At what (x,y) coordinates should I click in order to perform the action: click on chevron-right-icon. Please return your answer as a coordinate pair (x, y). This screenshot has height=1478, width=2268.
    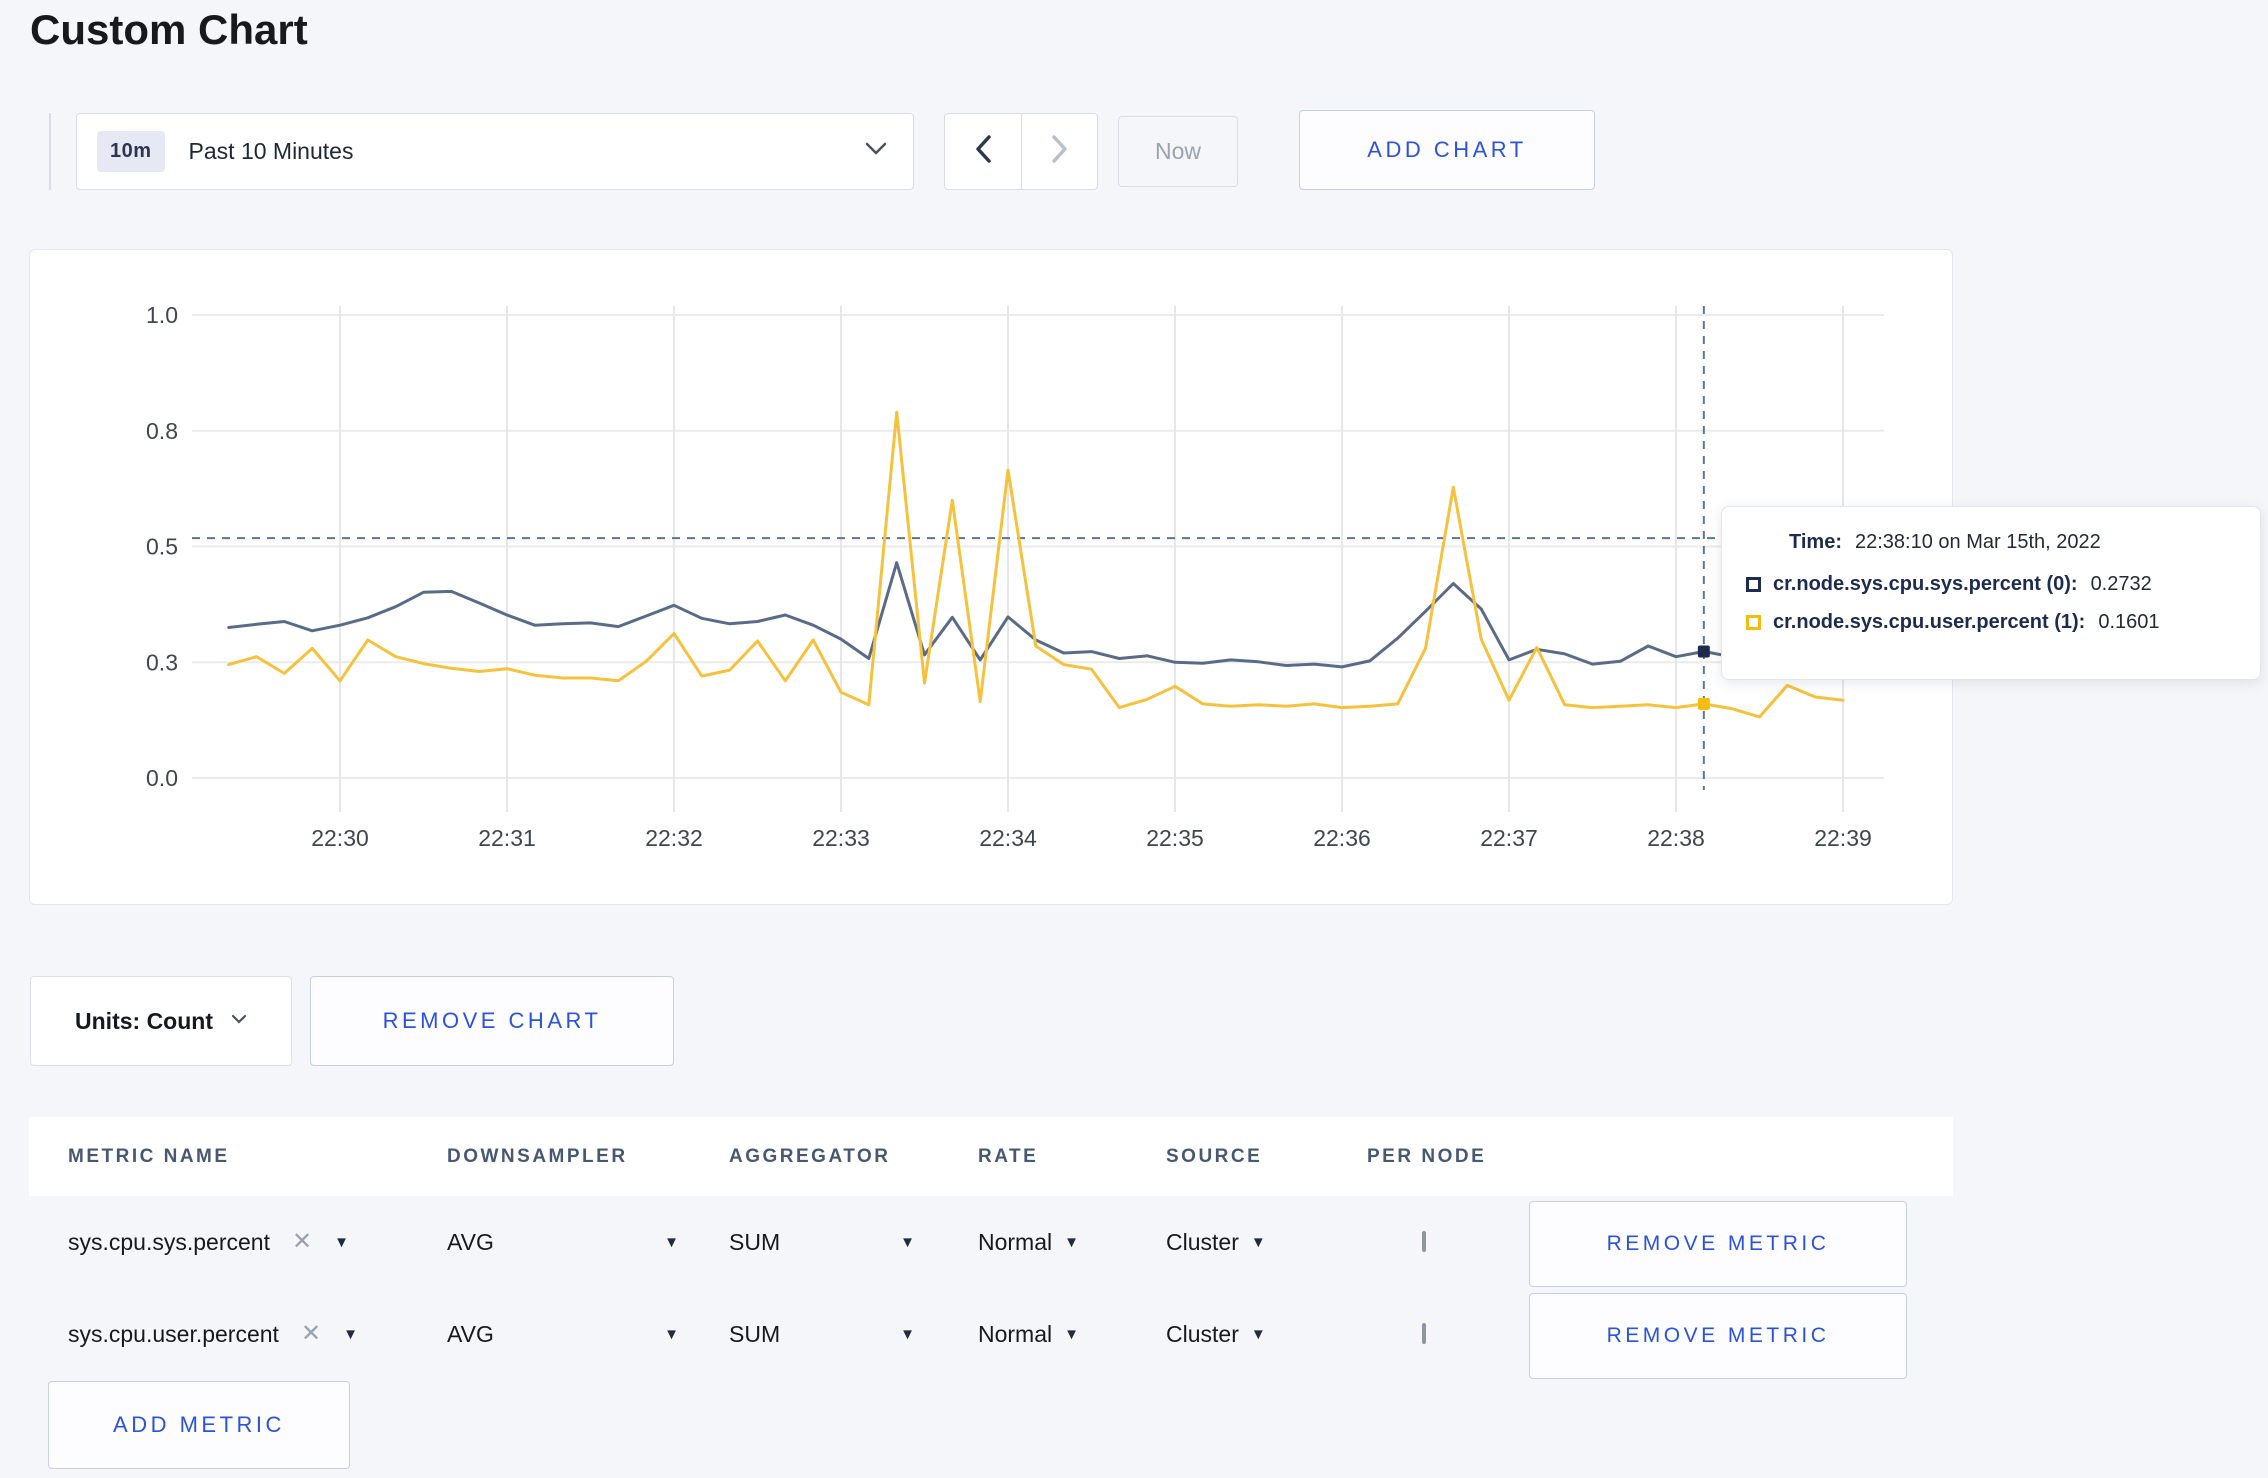
    Looking at the image, I should click on (1060, 151).